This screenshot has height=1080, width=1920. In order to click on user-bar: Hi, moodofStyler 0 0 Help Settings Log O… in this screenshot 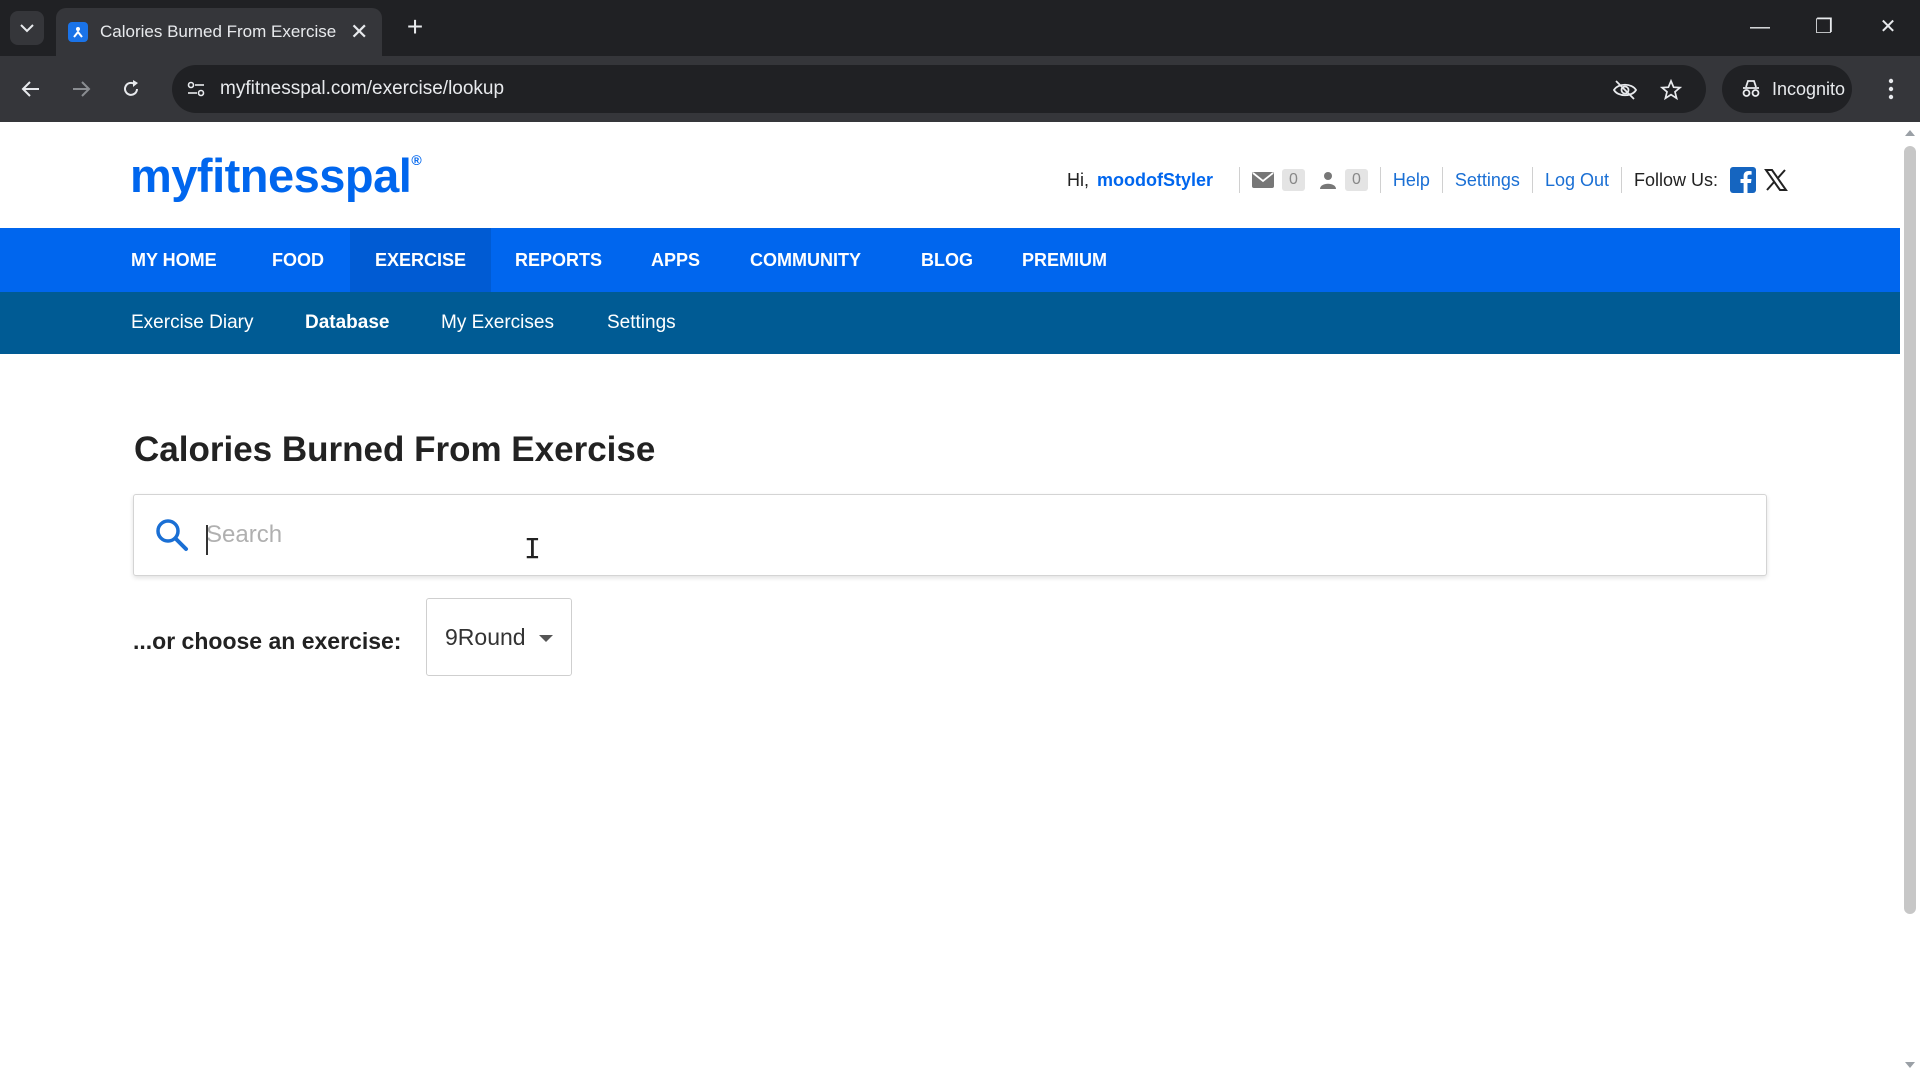, I will do `click(1427, 180)`.